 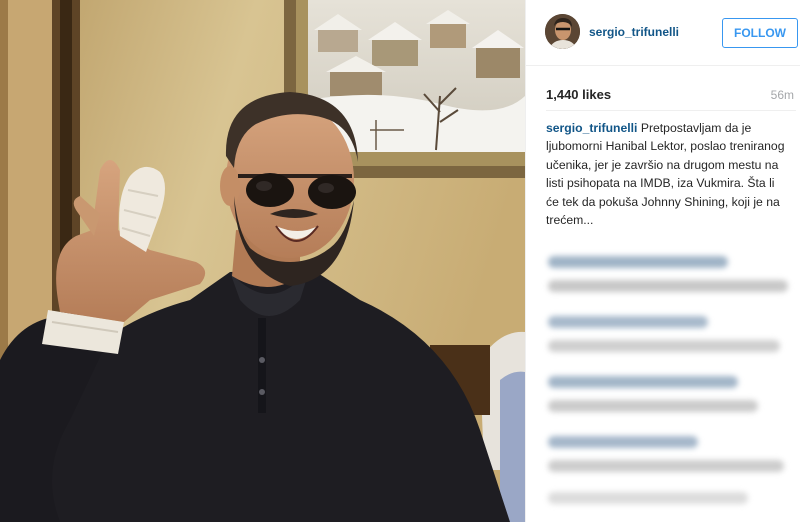 I want to click on avatar-image, so click(x=562, y=31).